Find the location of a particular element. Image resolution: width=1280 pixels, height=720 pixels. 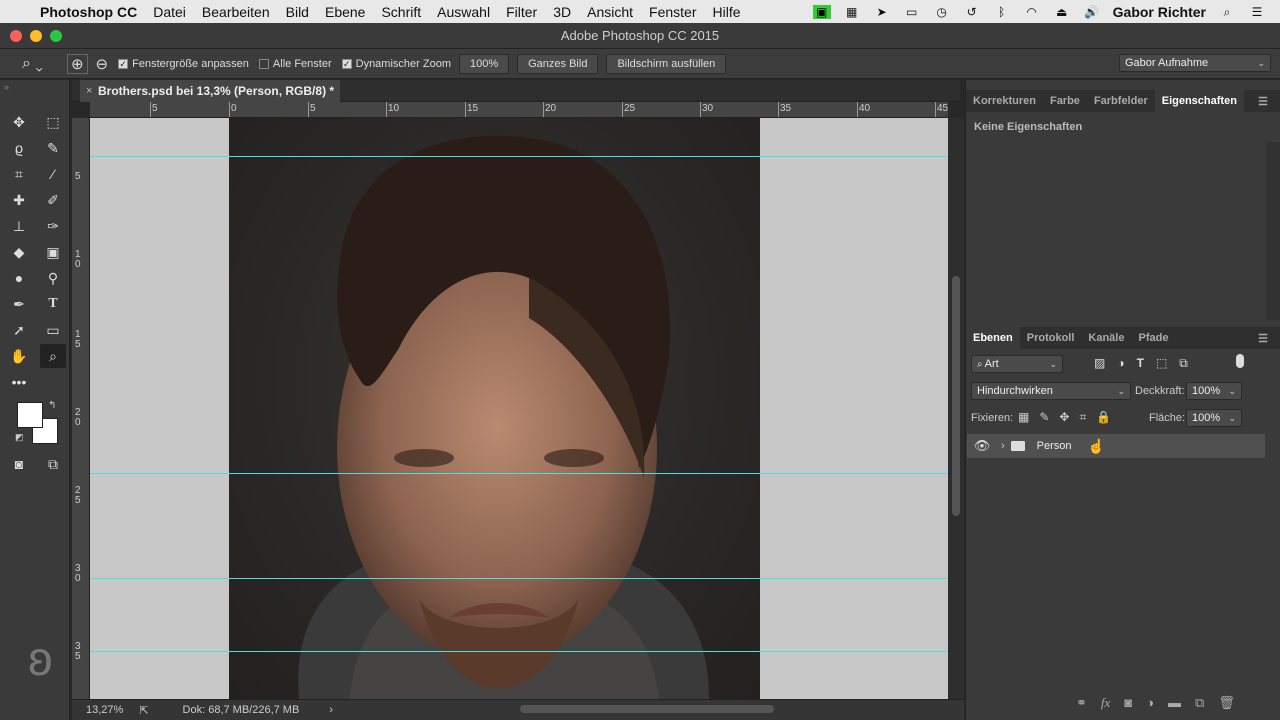

gradient-tool-icon: ▣ is located at coordinates (53, 252).